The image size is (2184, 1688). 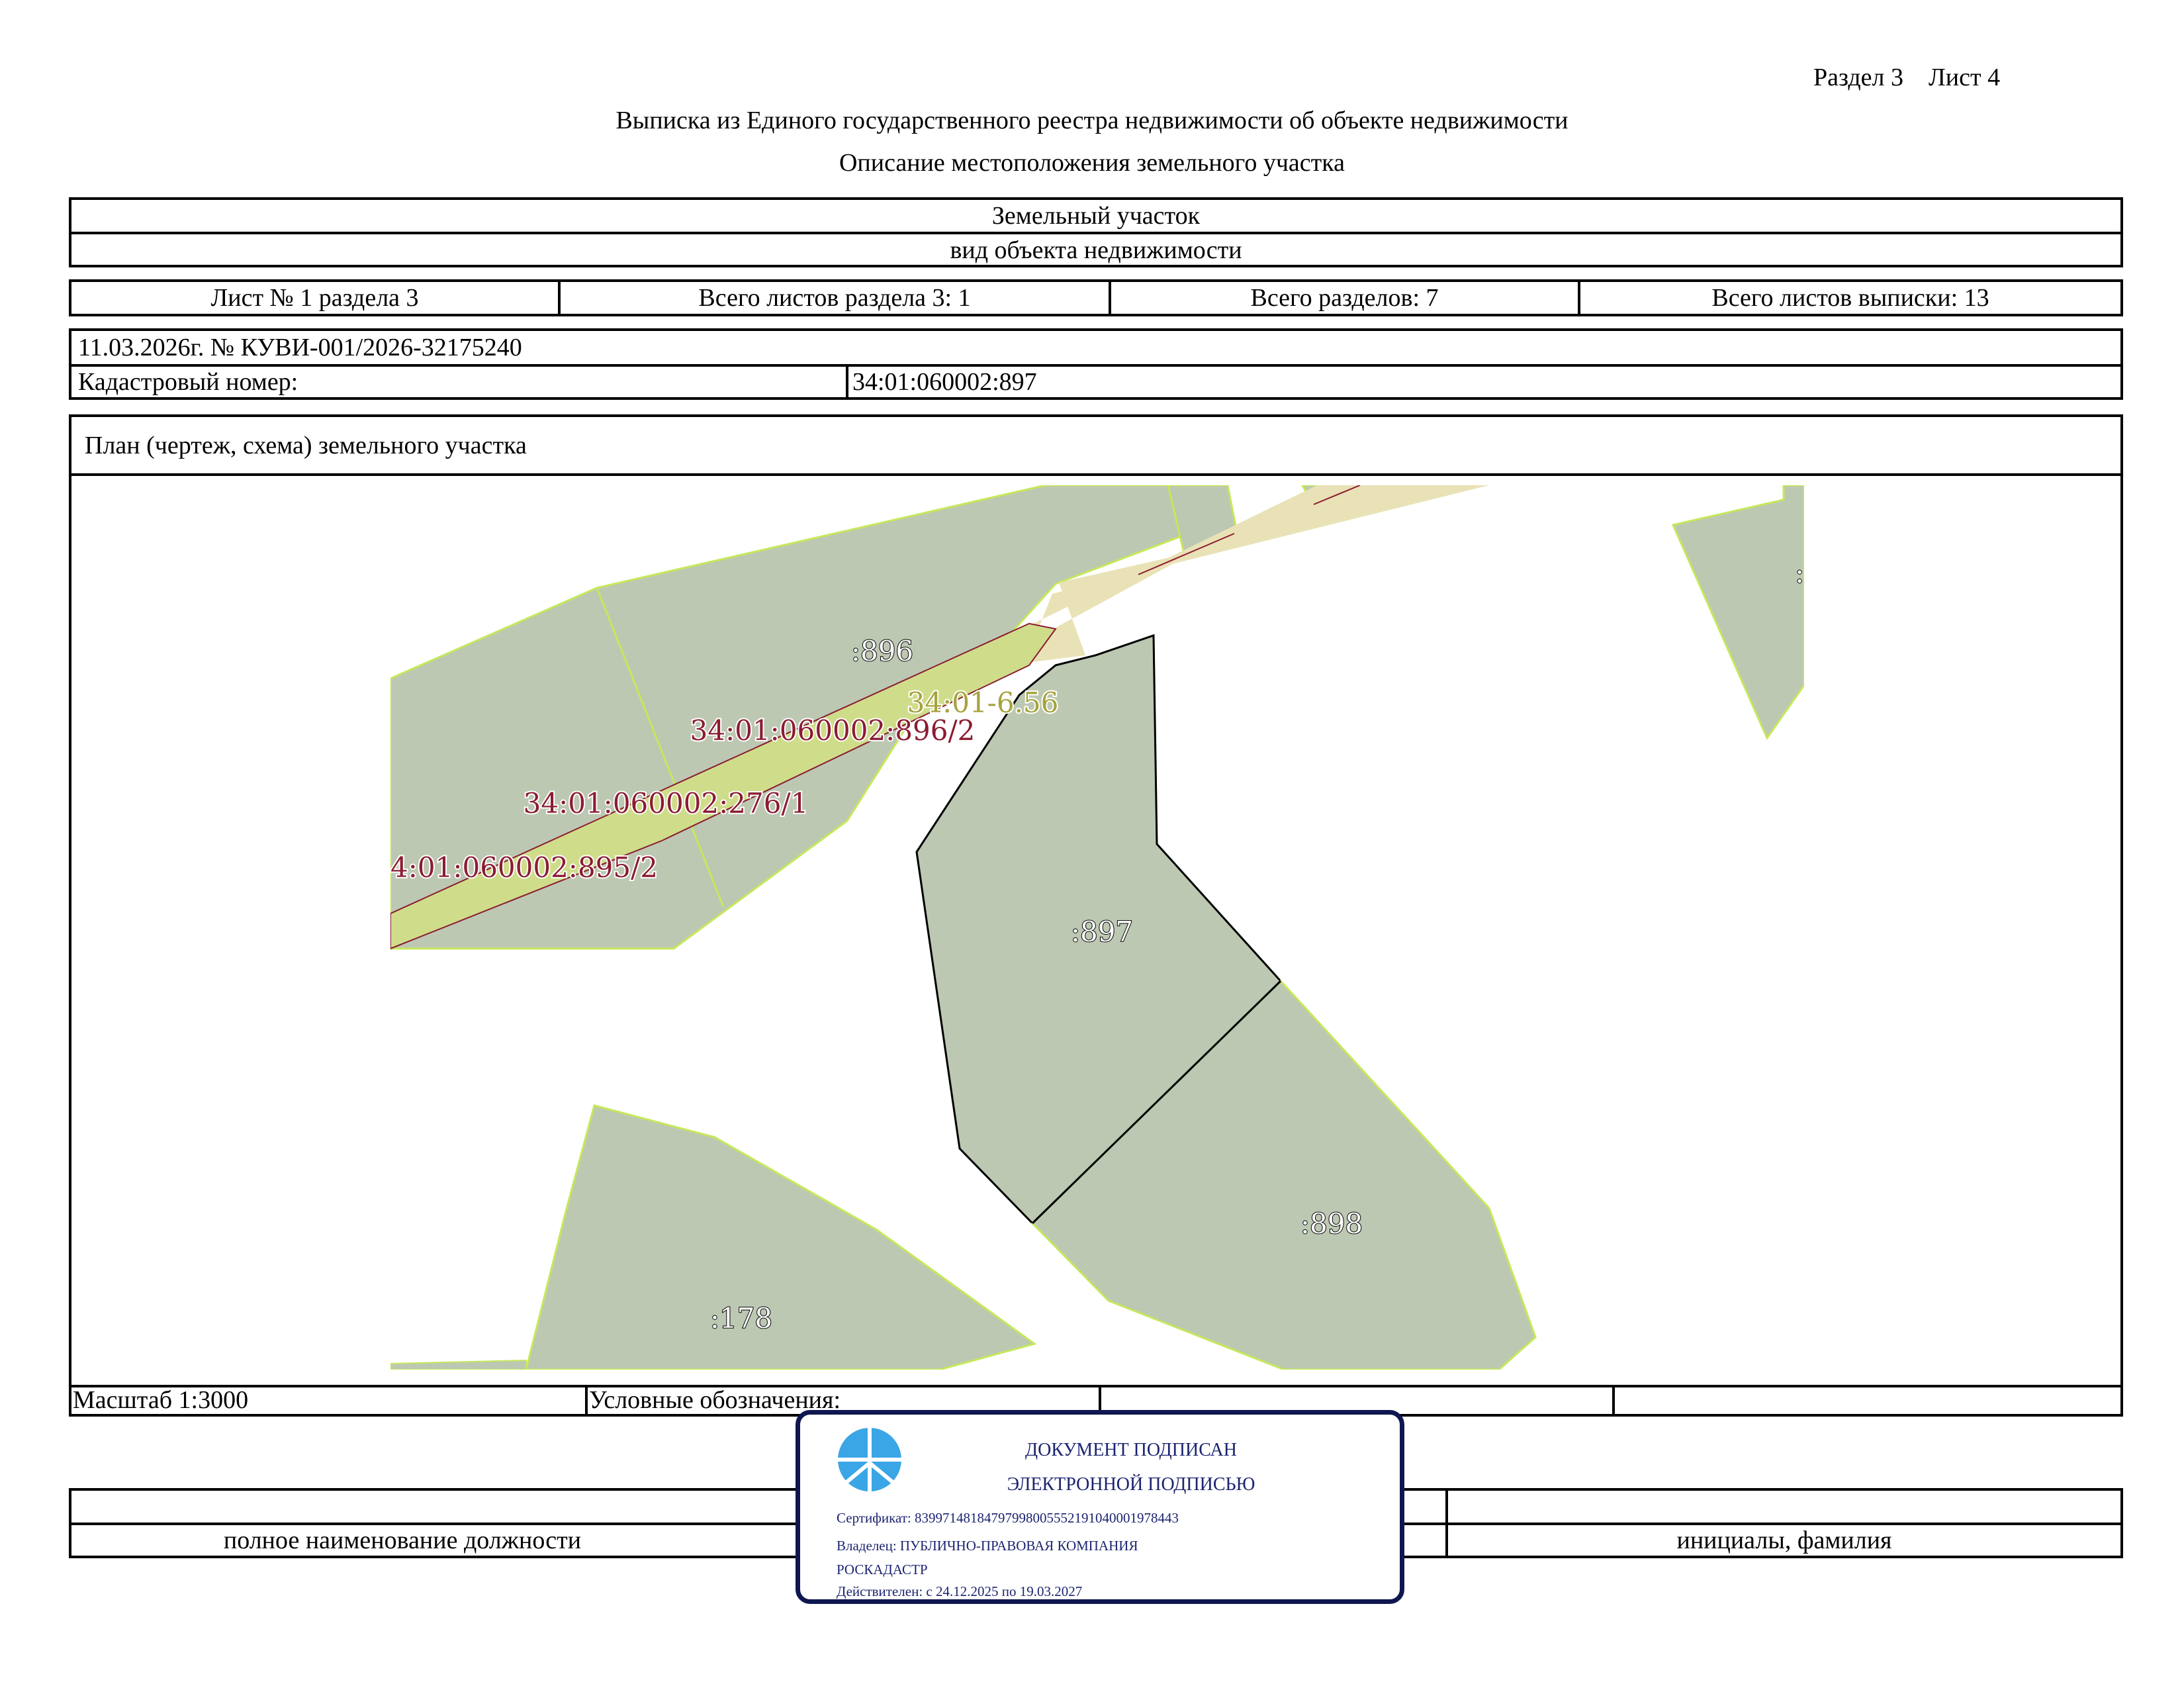 What do you see at coordinates (882, 651) in the screenshot?
I see `label-896: :896` at bounding box center [882, 651].